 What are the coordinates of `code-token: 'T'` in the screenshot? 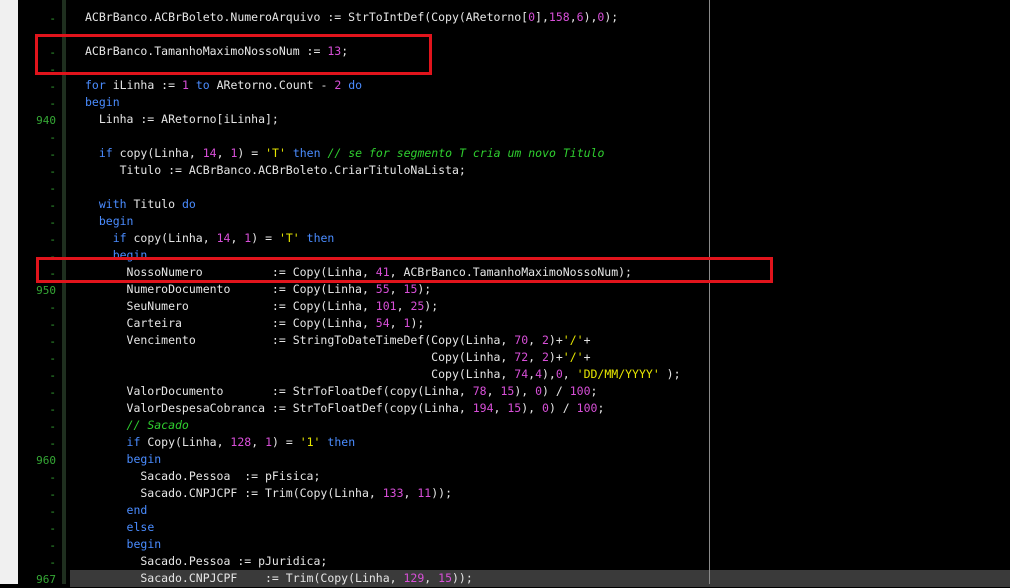 It's located at (275, 153).